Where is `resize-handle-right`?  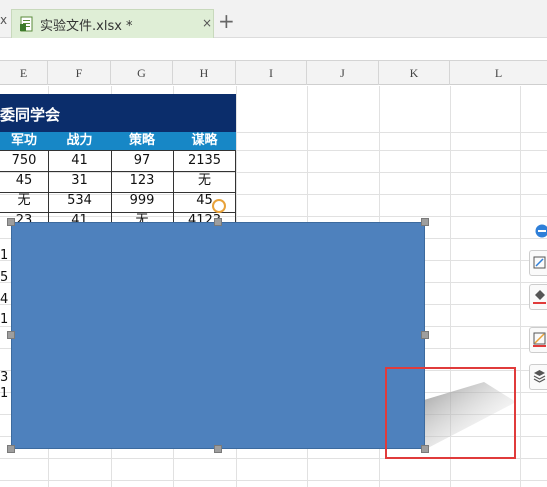 resize-handle-right is located at coordinates (425, 335).